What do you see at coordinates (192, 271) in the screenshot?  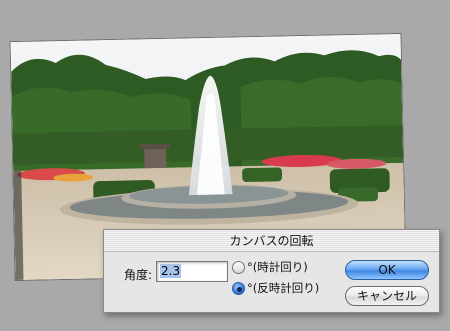 I see `angle-input: 2.3` at bounding box center [192, 271].